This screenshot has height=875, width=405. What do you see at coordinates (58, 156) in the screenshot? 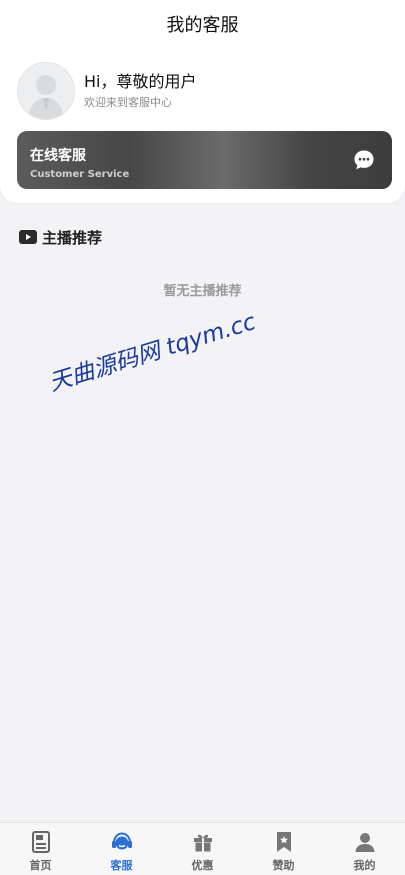
I see `service-title: 在线客服` at bounding box center [58, 156].